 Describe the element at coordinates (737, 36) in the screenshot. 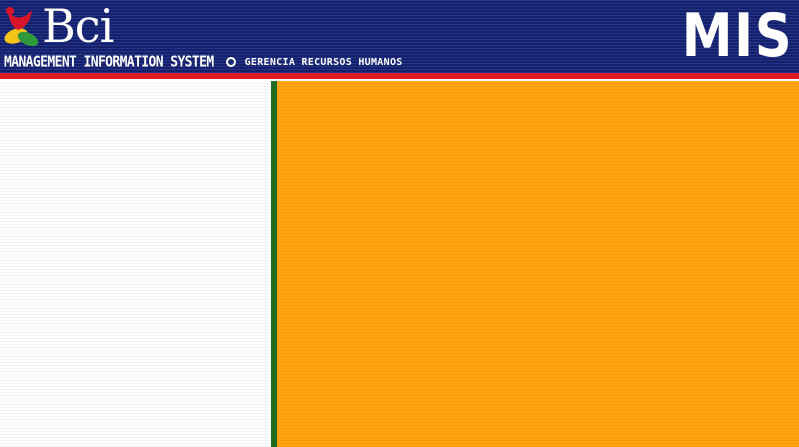

I see `mis-badge: MIS` at that location.